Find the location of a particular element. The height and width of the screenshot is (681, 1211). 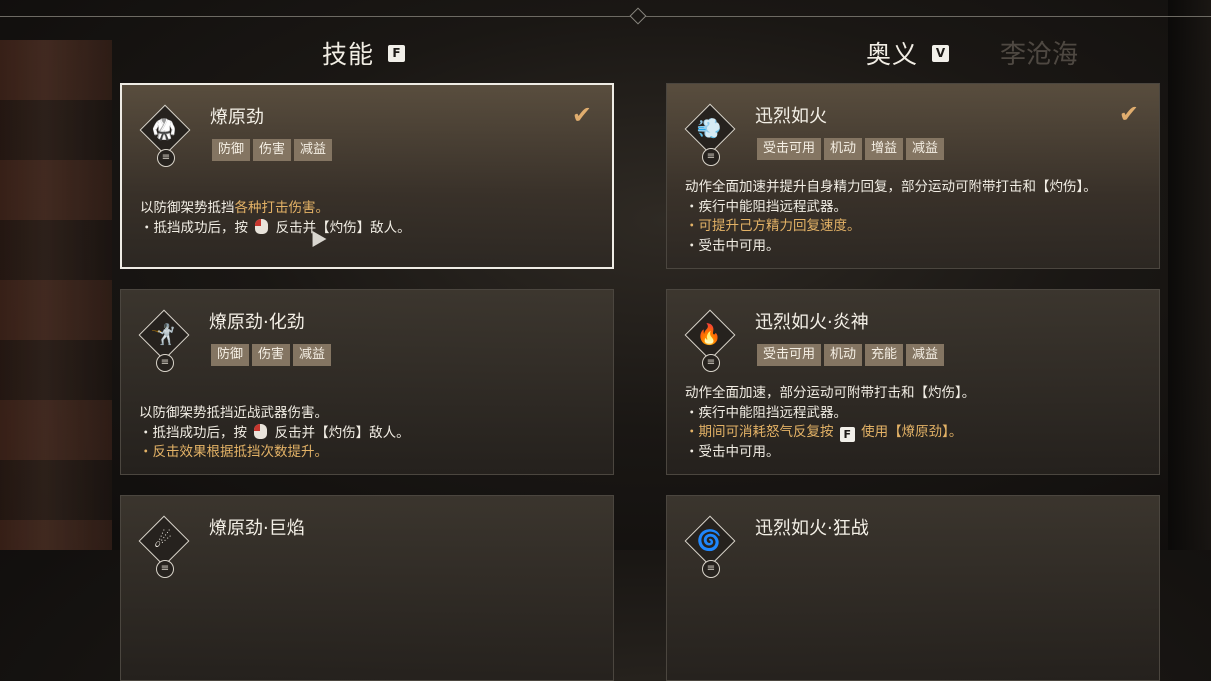

tag-list: 受击可用 机动 充能 减益 is located at coordinates (851, 355).